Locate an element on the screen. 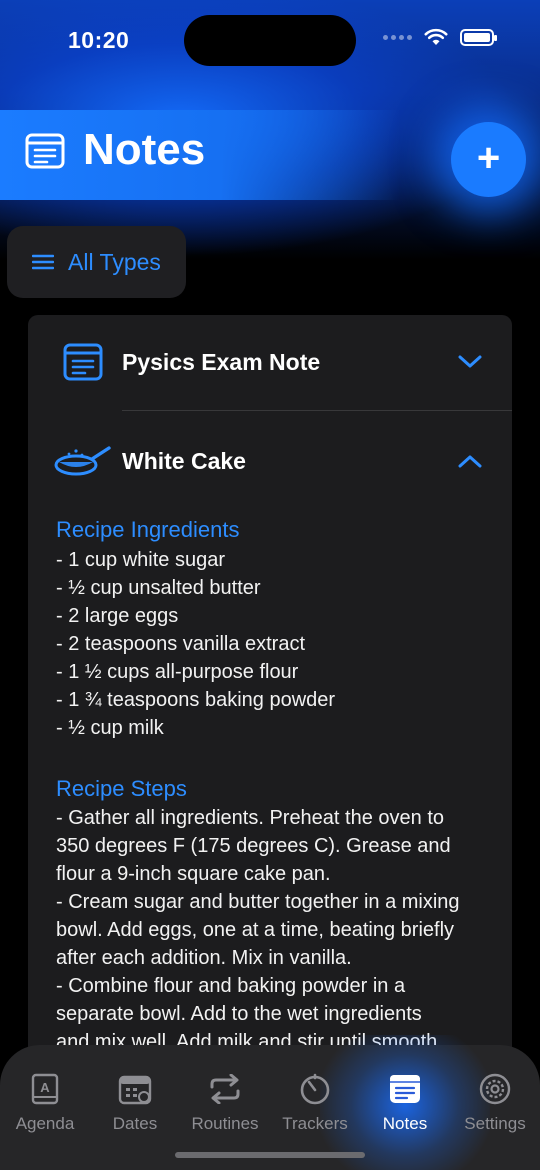 The width and height of the screenshot is (540, 1170). plus-icon: + is located at coordinates (488, 158).